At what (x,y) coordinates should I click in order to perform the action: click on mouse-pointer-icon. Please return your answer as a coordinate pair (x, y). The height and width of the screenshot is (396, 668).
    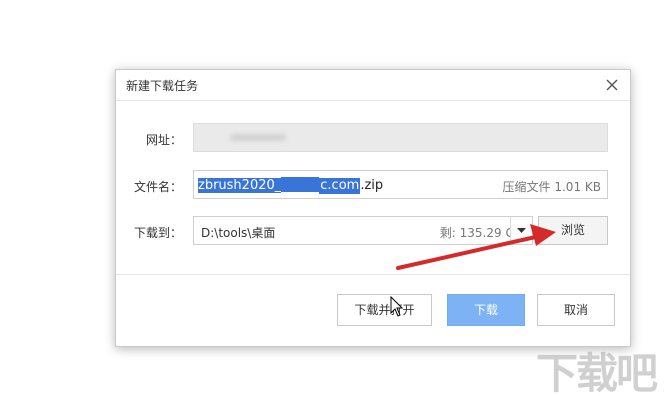
    Looking at the image, I should click on (397, 306).